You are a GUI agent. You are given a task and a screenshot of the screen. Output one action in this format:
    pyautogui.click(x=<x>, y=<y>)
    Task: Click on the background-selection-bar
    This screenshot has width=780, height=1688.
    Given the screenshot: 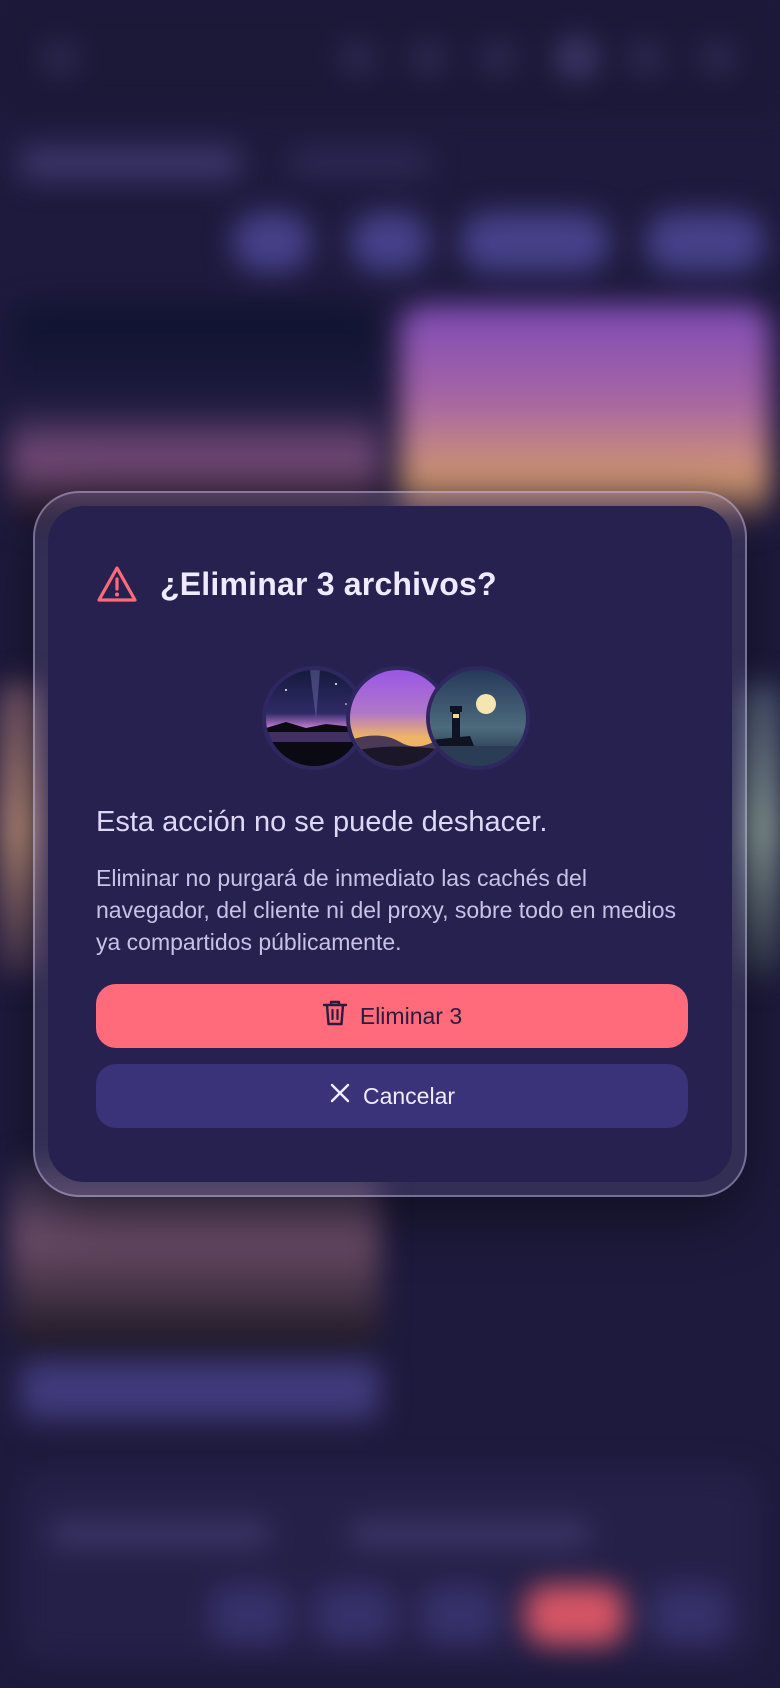 What is the action you would take?
    pyautogui.click(x=200, y=1390)
    